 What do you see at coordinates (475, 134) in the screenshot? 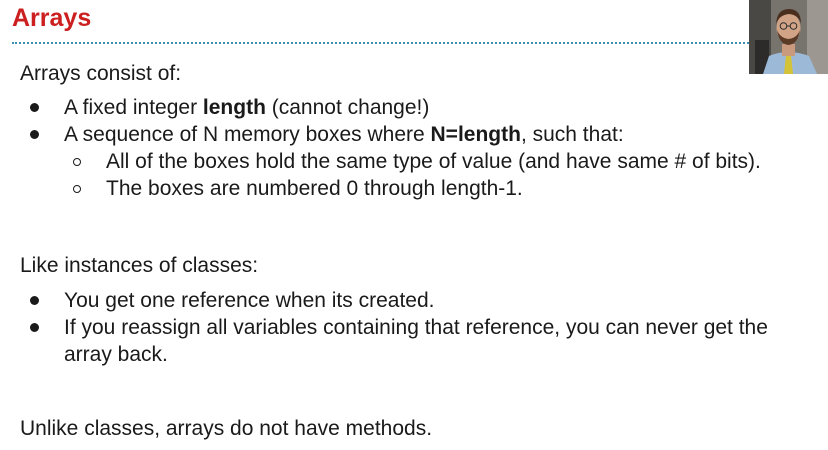
I see `item-emphasis: N=length` at bounding box center [475, 134].